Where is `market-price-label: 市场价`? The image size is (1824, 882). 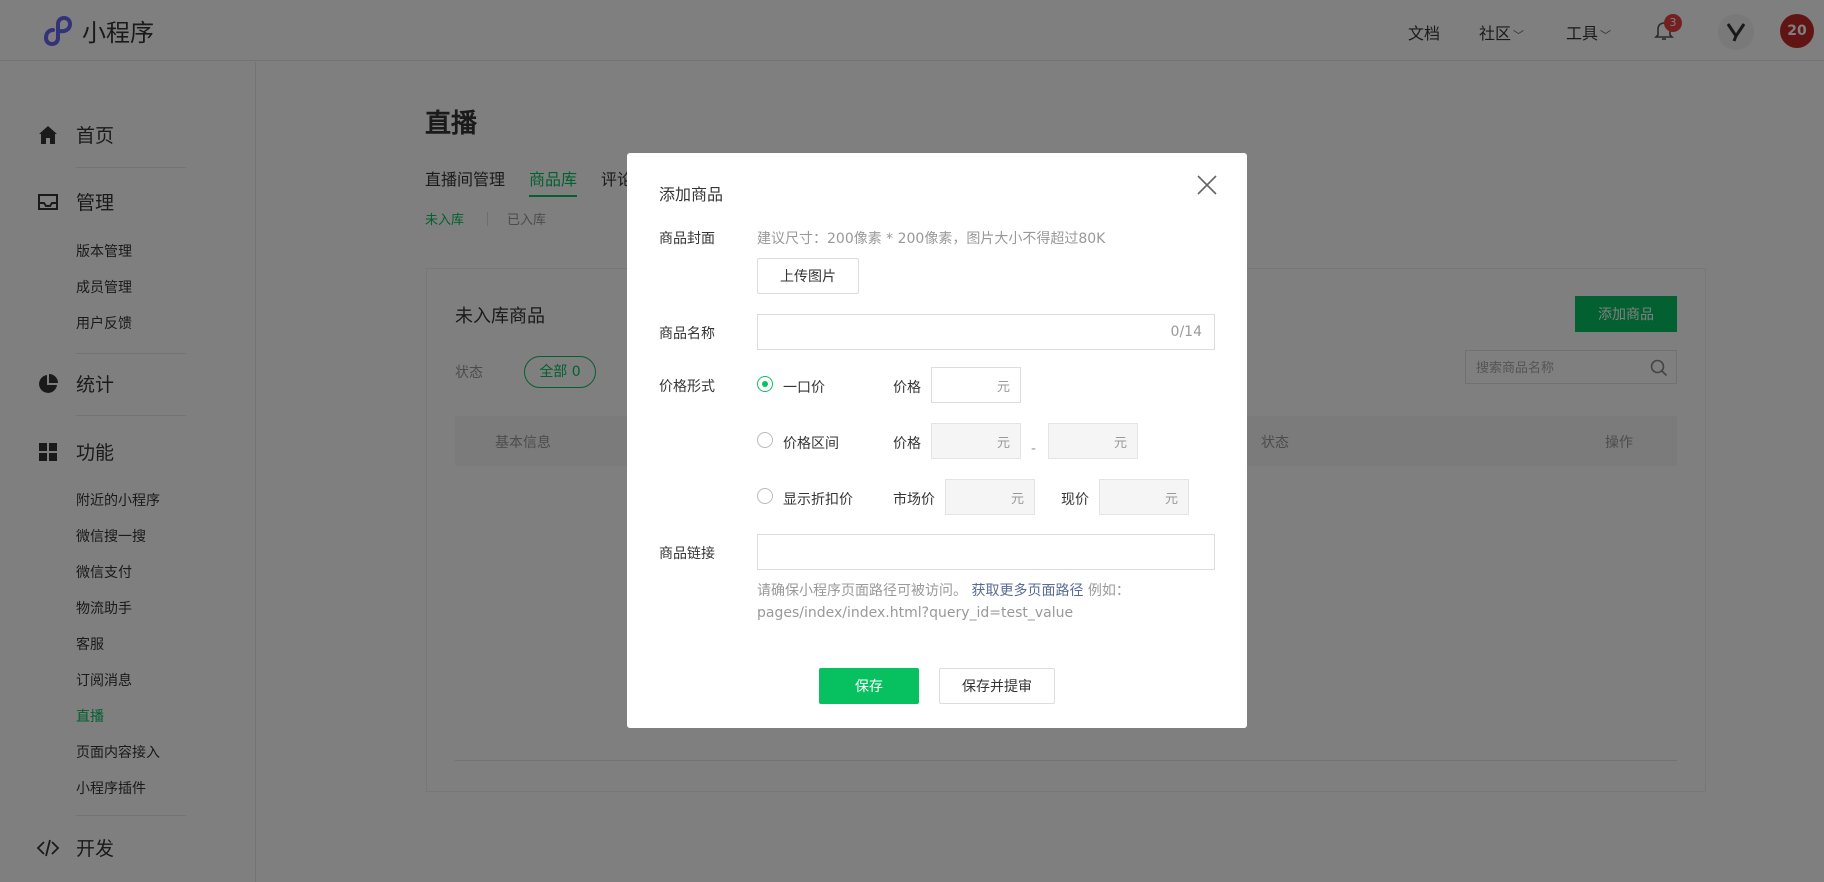 market-price-label: 市场价 is located at coordinates (914, 500).